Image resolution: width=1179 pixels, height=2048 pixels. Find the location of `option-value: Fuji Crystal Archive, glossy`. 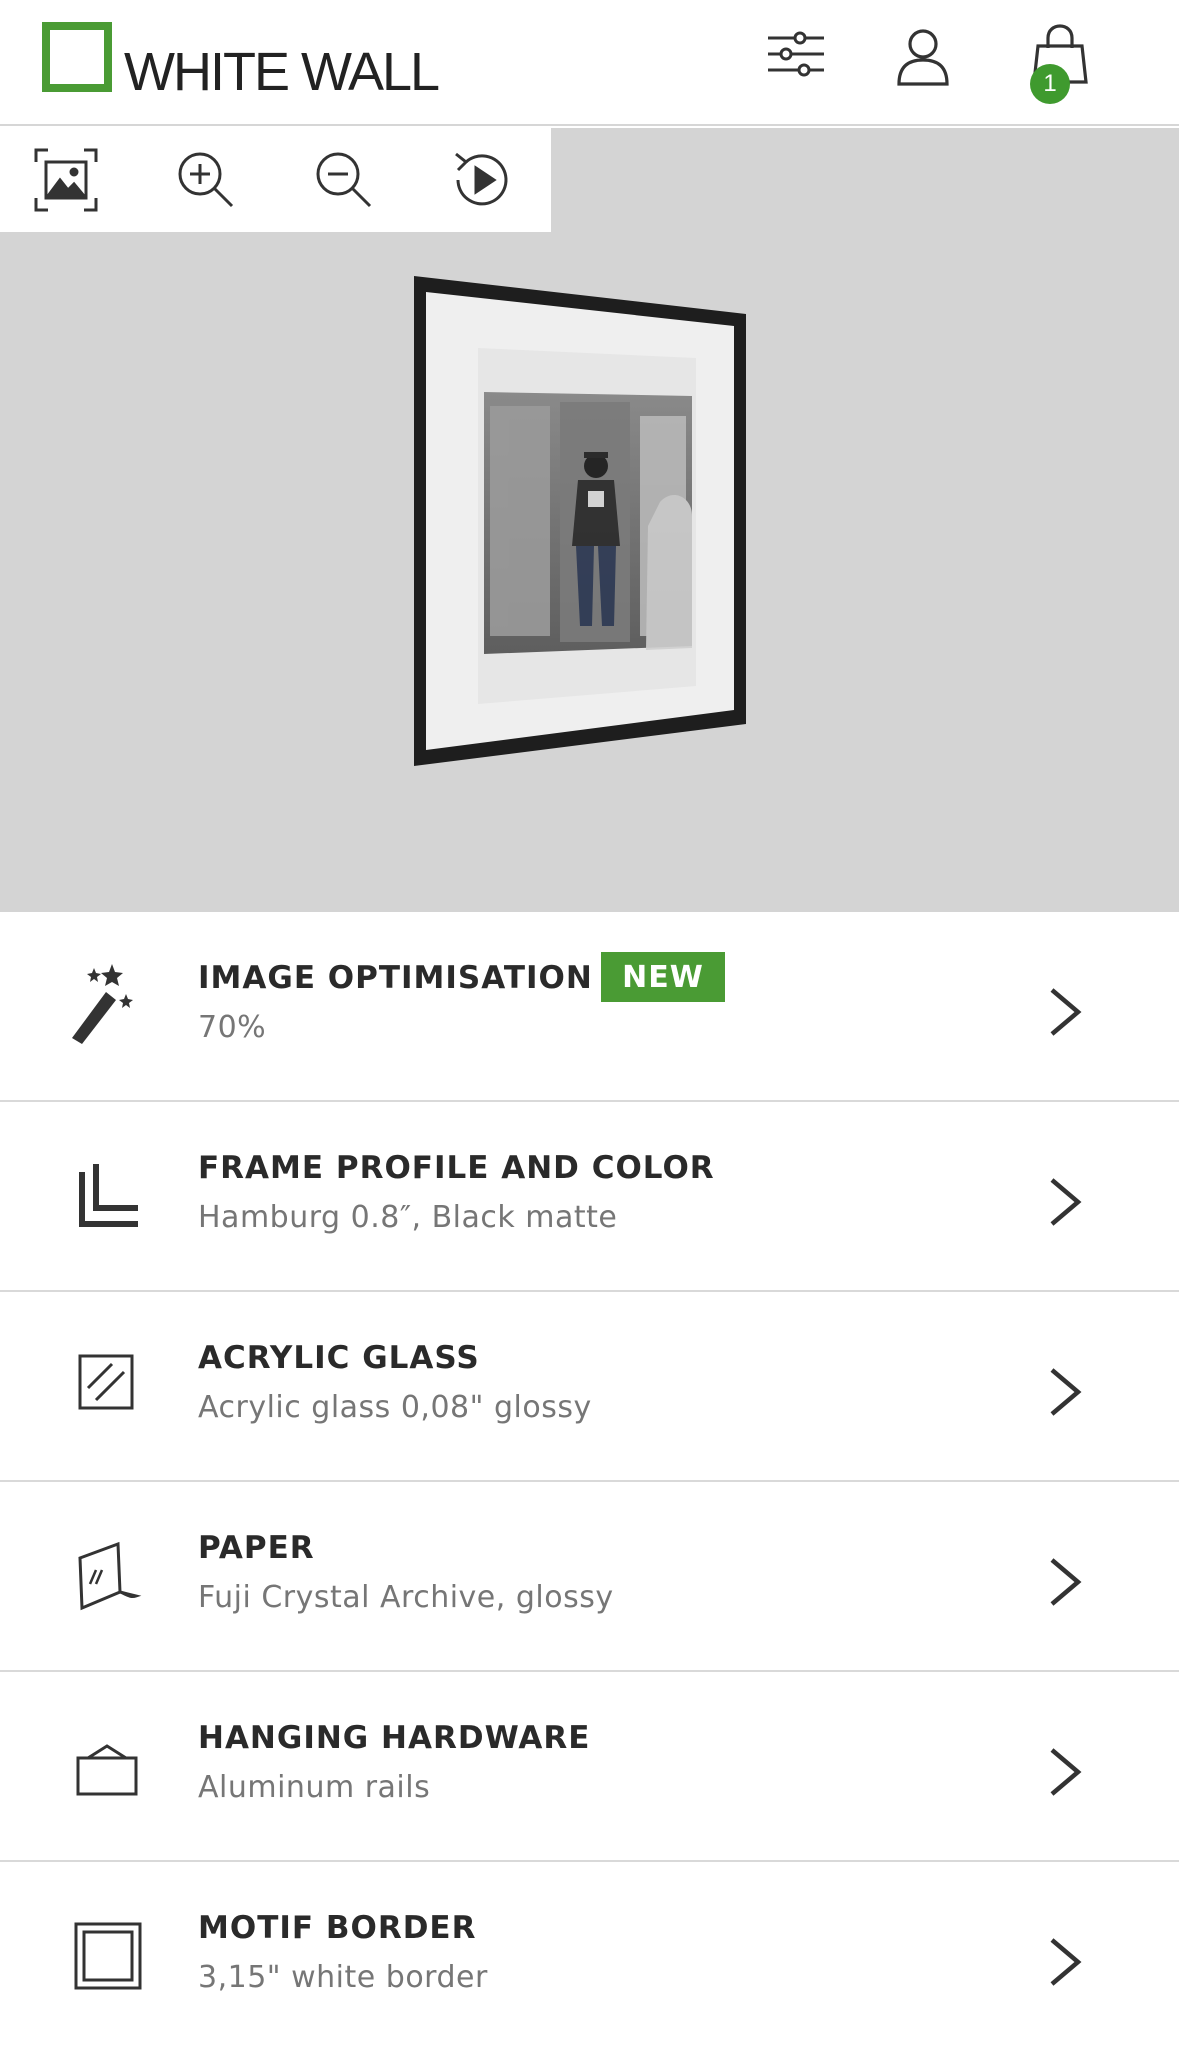

option-value: Fuji Crystal Archive, glossy is located at coordinates (406, 1597).